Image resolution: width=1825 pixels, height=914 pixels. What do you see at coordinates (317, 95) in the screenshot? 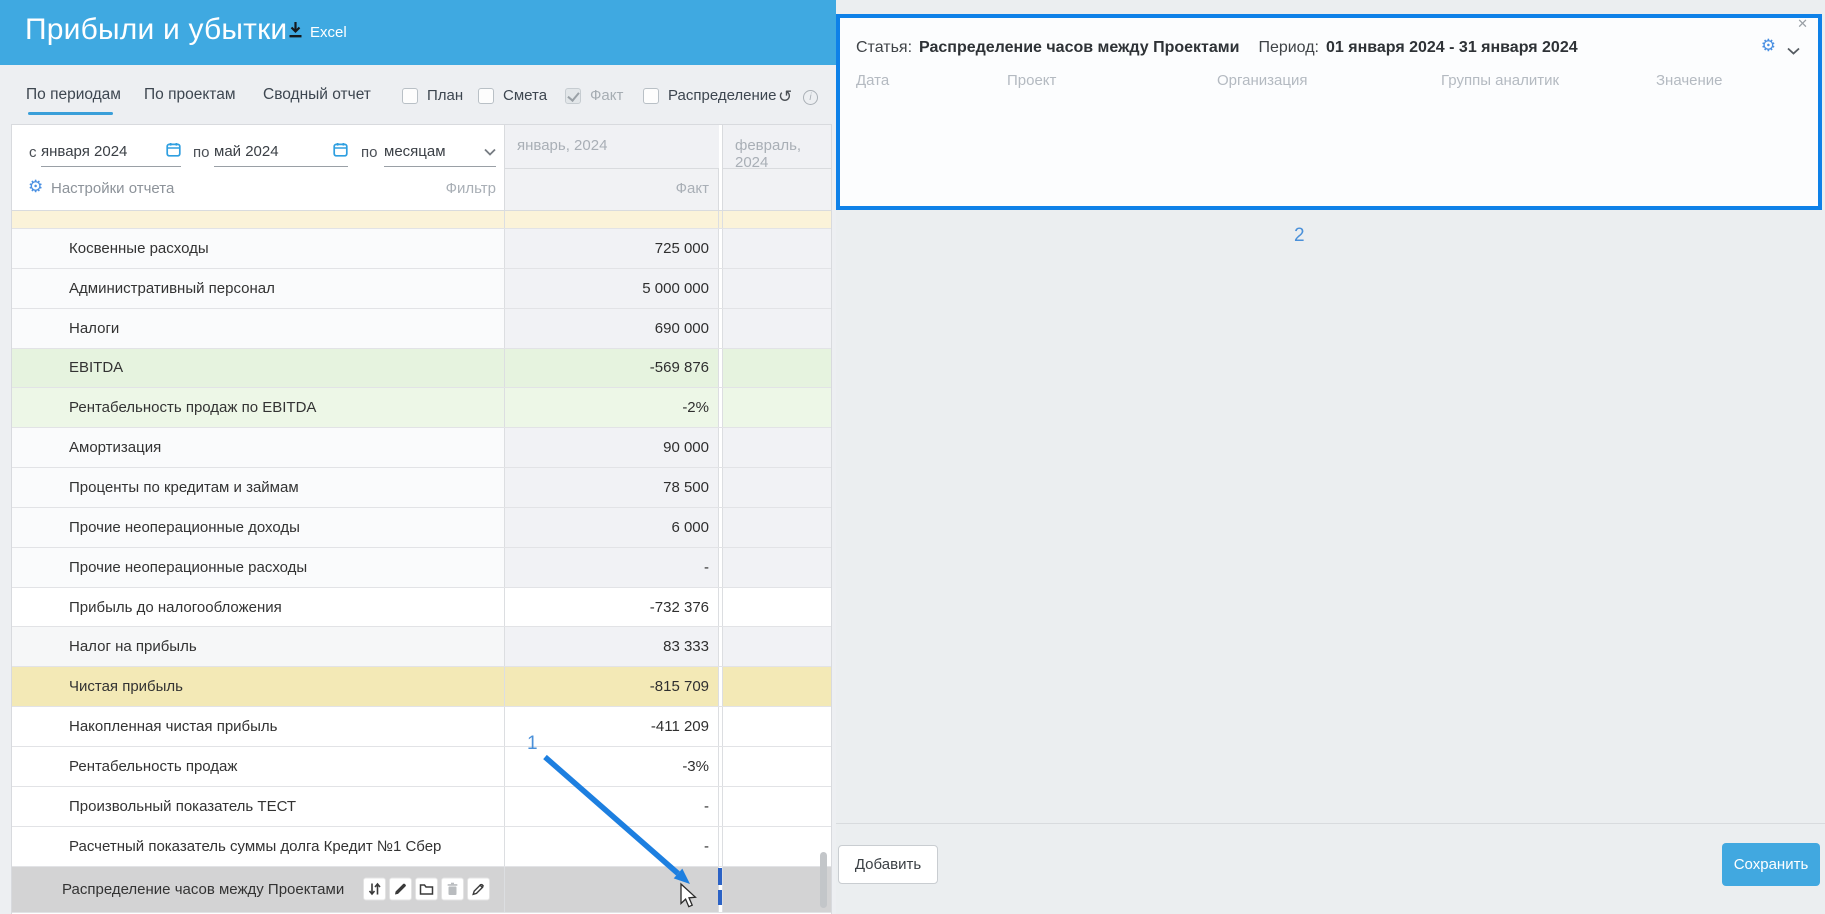
I see `tab-summary-report: Сводный отчет` at bounding box center [317, 95].